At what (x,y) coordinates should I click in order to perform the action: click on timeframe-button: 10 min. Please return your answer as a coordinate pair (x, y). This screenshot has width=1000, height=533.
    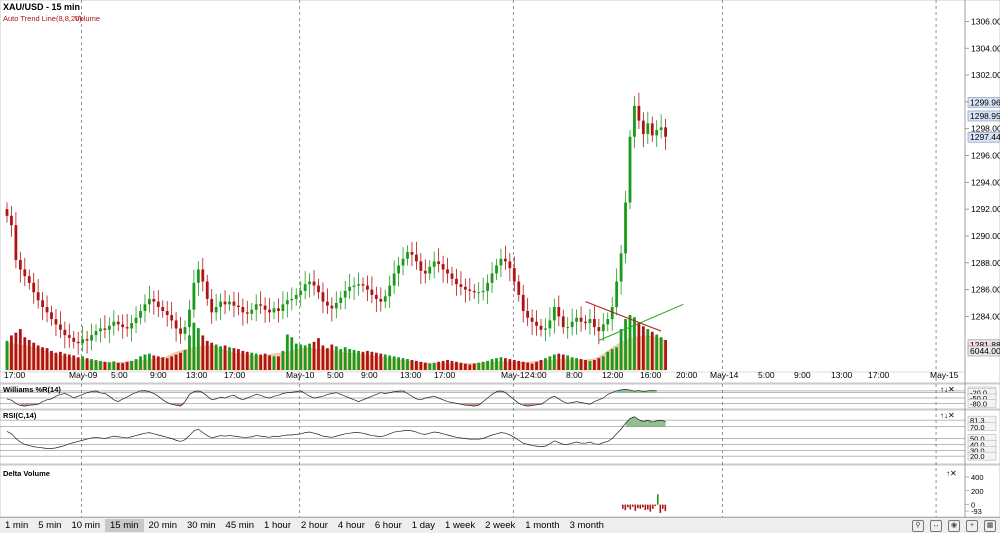
    Looking at the image, I should click on (85, 525).